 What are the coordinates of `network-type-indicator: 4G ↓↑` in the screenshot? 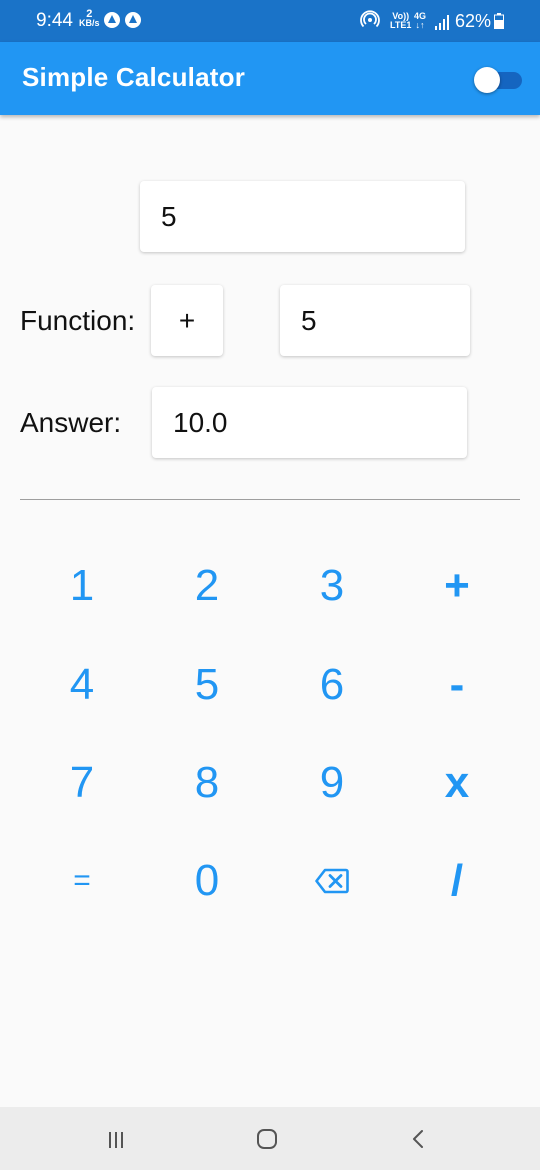 It's located at (420, 21).